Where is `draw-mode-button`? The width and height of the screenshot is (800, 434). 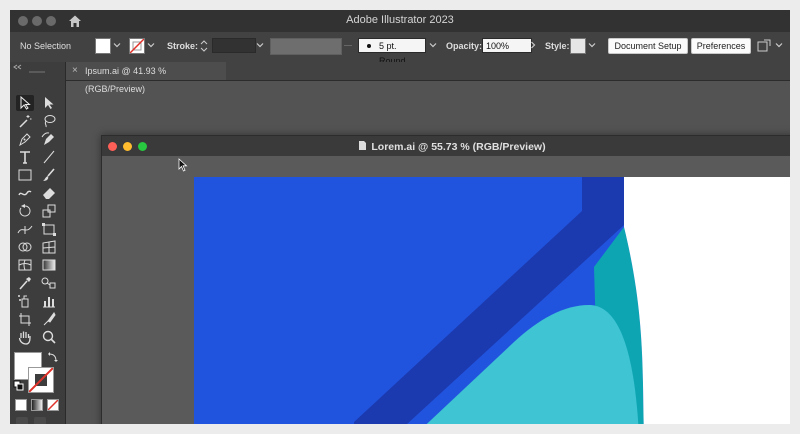 draw-mode-button is located at coordinates (22, 420).